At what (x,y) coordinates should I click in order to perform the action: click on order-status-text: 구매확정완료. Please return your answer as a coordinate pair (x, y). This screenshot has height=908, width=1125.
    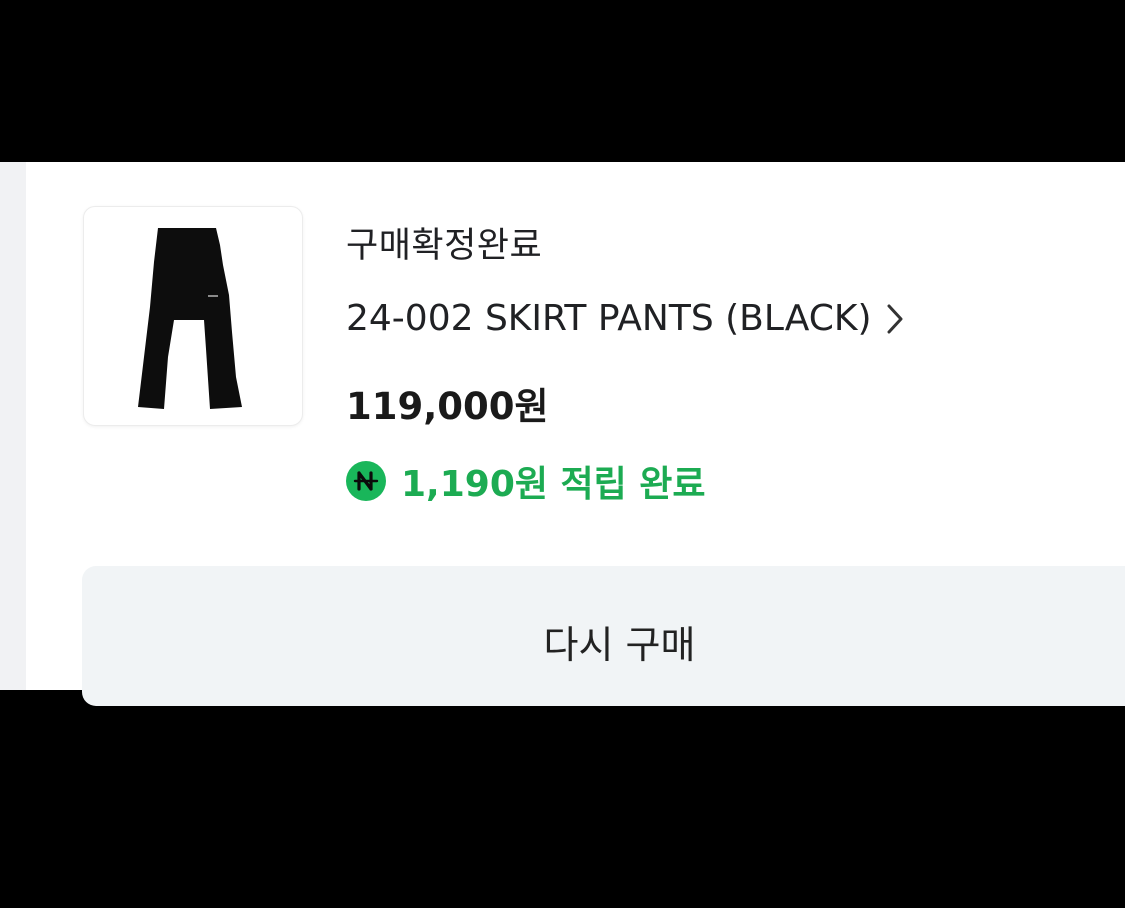
    Looking at the image, I should click on (444, 246).